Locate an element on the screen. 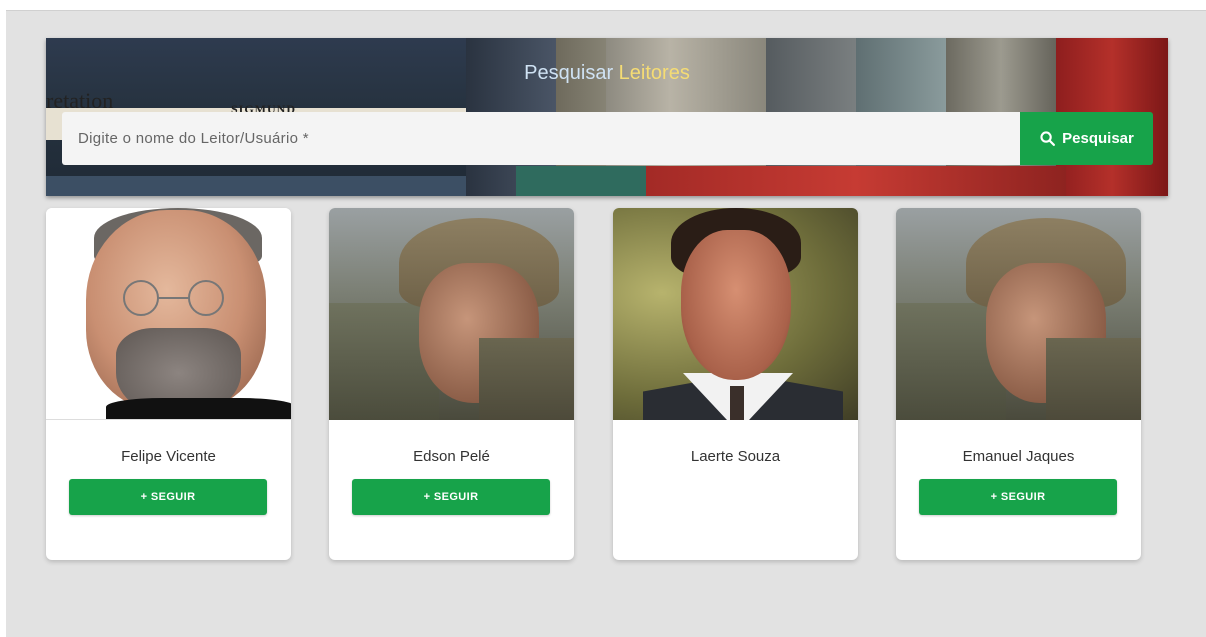  reader-name: Emanuel Jaques is located at coordinates (1018, 456).